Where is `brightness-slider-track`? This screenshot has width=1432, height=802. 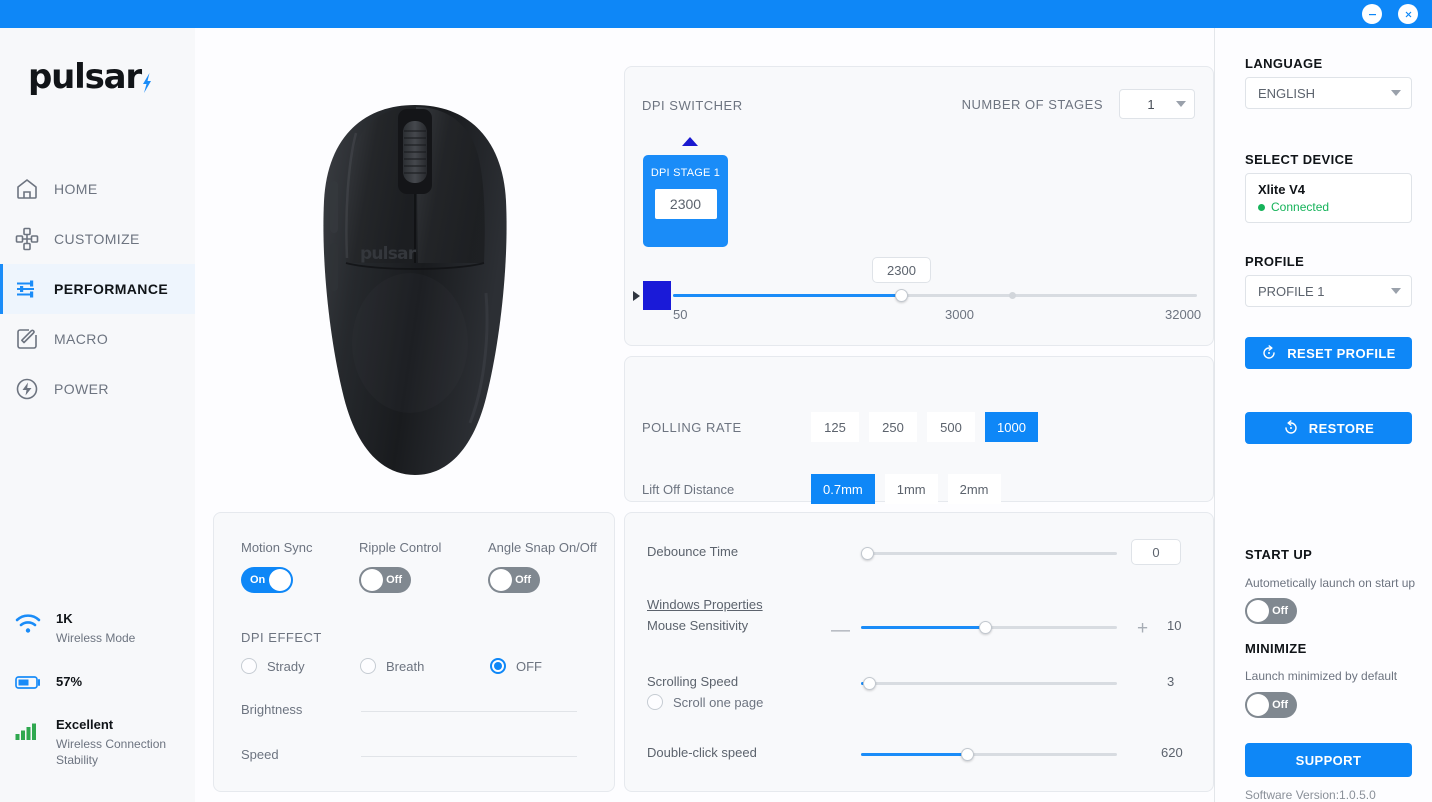
brightness-slider-track is located at coordinates (469, 711).